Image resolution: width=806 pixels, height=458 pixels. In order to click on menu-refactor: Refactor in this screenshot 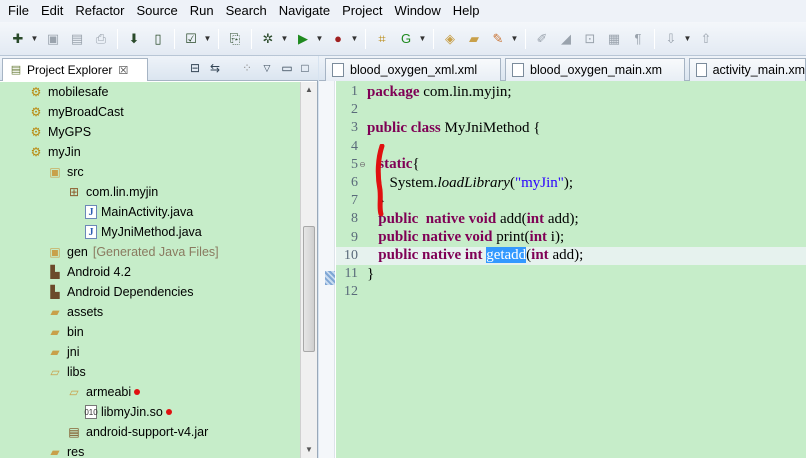, I will do `click(99, 11)`.